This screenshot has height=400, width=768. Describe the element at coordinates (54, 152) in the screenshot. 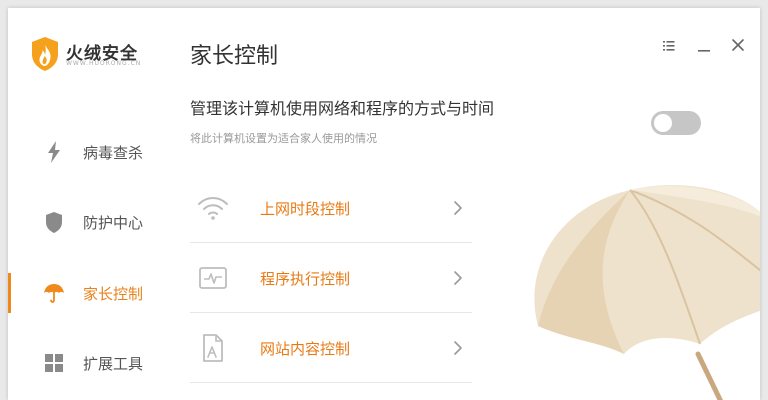

I see `lightning-icon` at that location.